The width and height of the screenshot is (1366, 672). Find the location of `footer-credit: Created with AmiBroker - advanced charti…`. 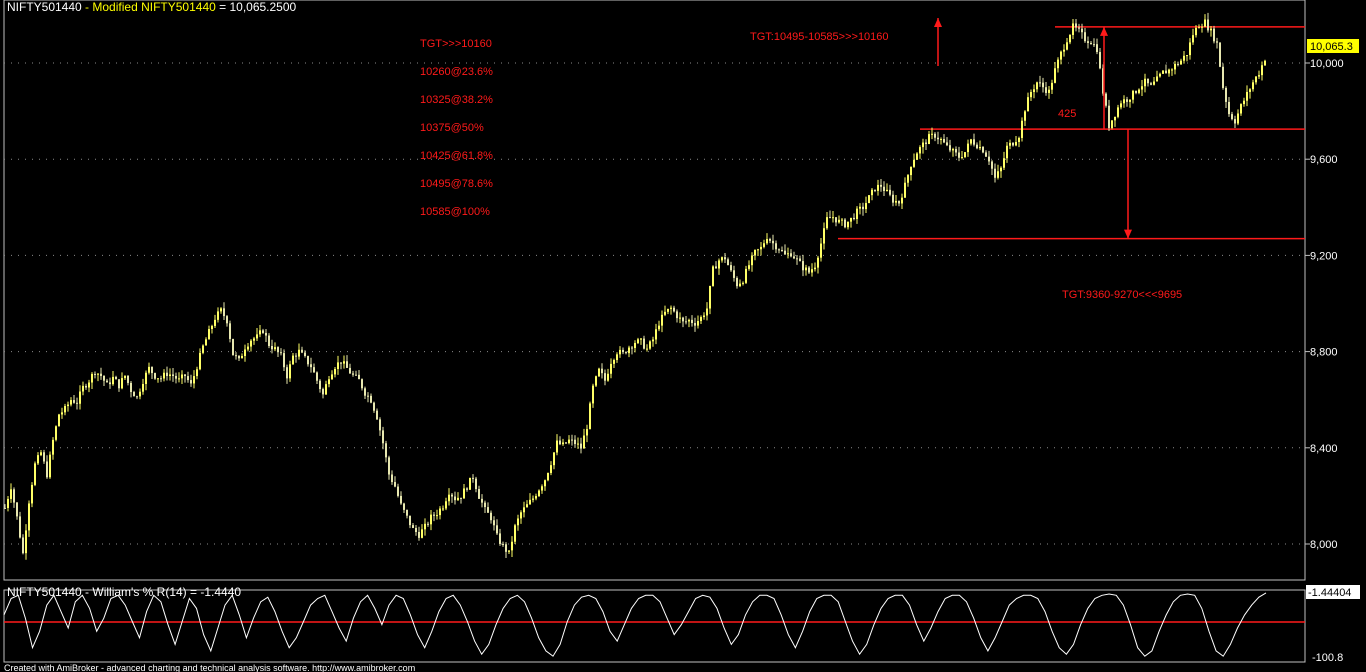

footer-credit: Created with AmiBroker - advanced charti… is located at coordinates (209, 667).